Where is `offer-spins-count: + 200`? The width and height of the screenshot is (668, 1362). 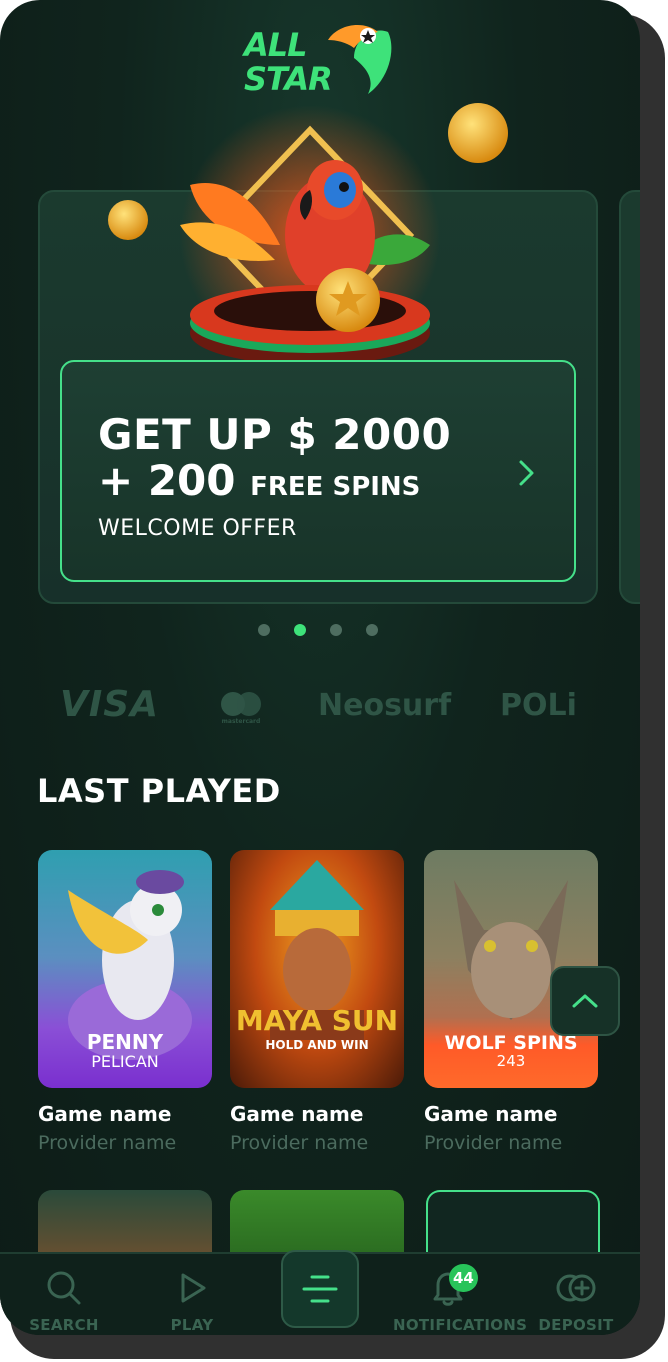 offer-spins-count: + 200 is located at coordinates (167, 480).